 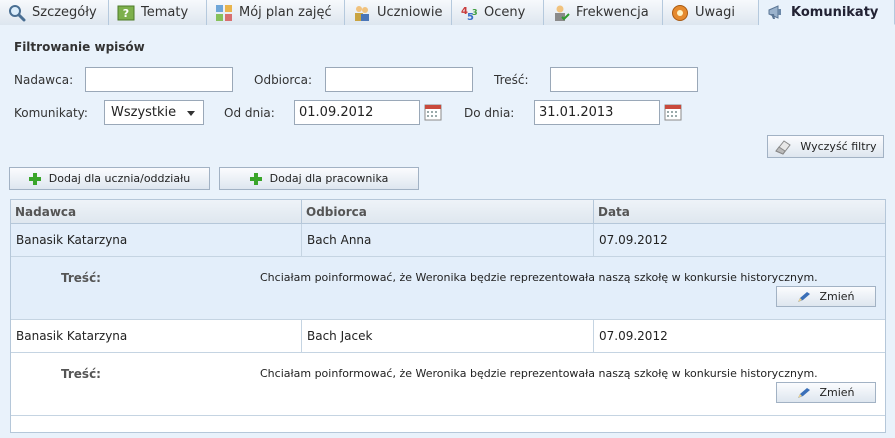 What do you see at coordinates (144, 112) in the screenshot?
I see `messages-type-value: Wszystkie` at bounding box center [144, 112].